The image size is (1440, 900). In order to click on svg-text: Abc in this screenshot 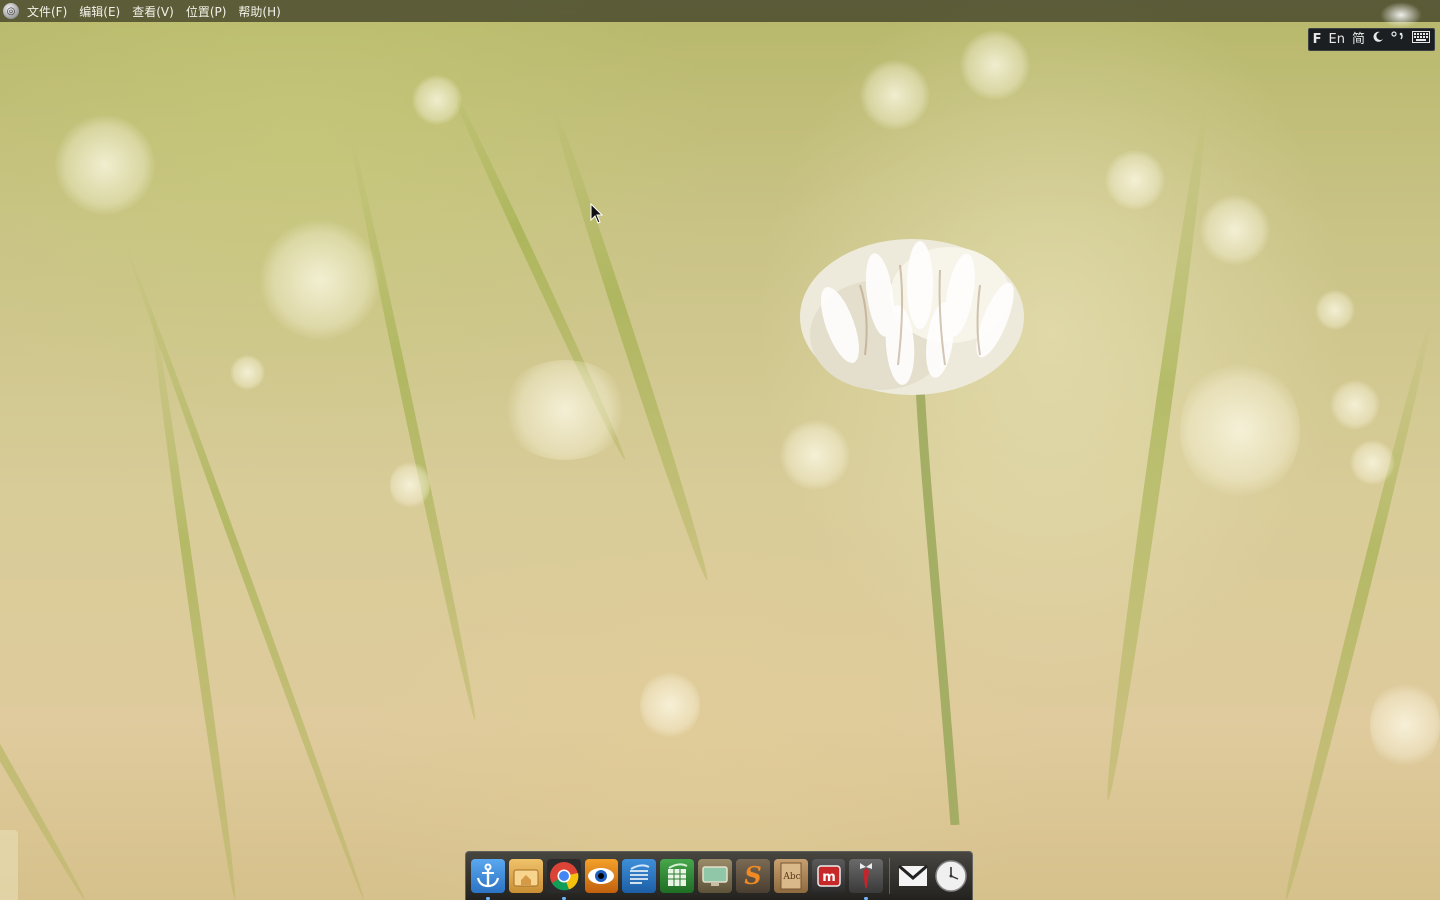, I will do `click(791, 877)`.